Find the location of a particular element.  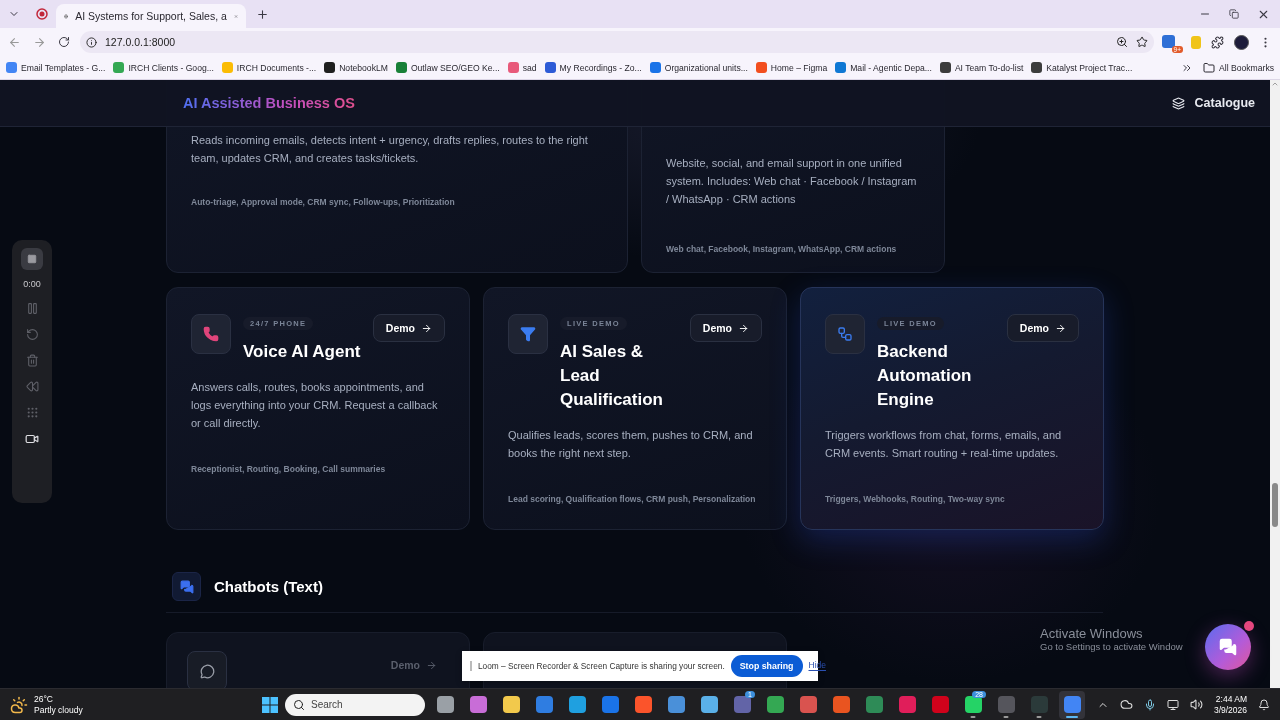

notification-dot is located at coordinates (1249, 626).